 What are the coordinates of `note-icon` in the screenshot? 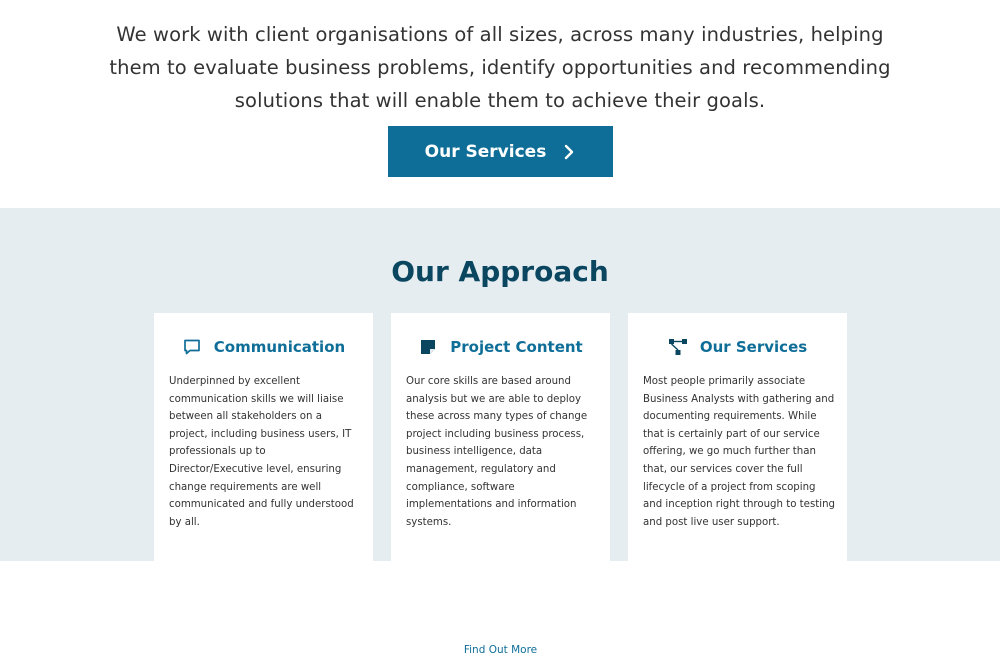 It's located at (428, 347).